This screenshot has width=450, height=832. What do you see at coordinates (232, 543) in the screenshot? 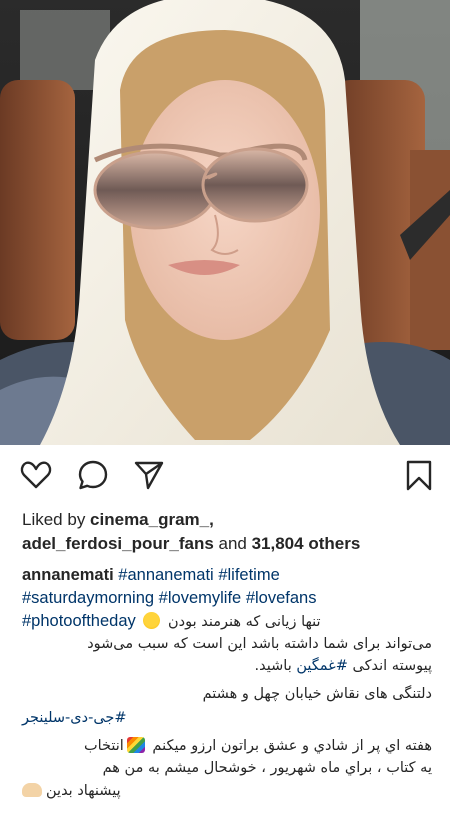
I see `likes-and: and` at bounding box center [232, 543].